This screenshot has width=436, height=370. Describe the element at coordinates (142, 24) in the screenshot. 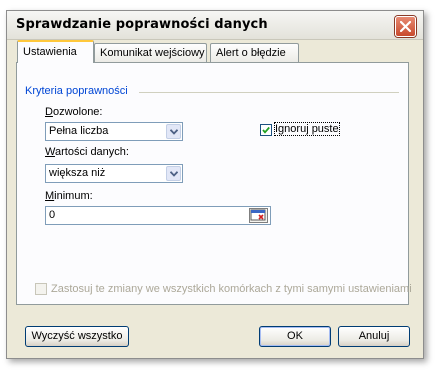

I see `dialog-title: Sprawdzanie poprawności danych` at that location.